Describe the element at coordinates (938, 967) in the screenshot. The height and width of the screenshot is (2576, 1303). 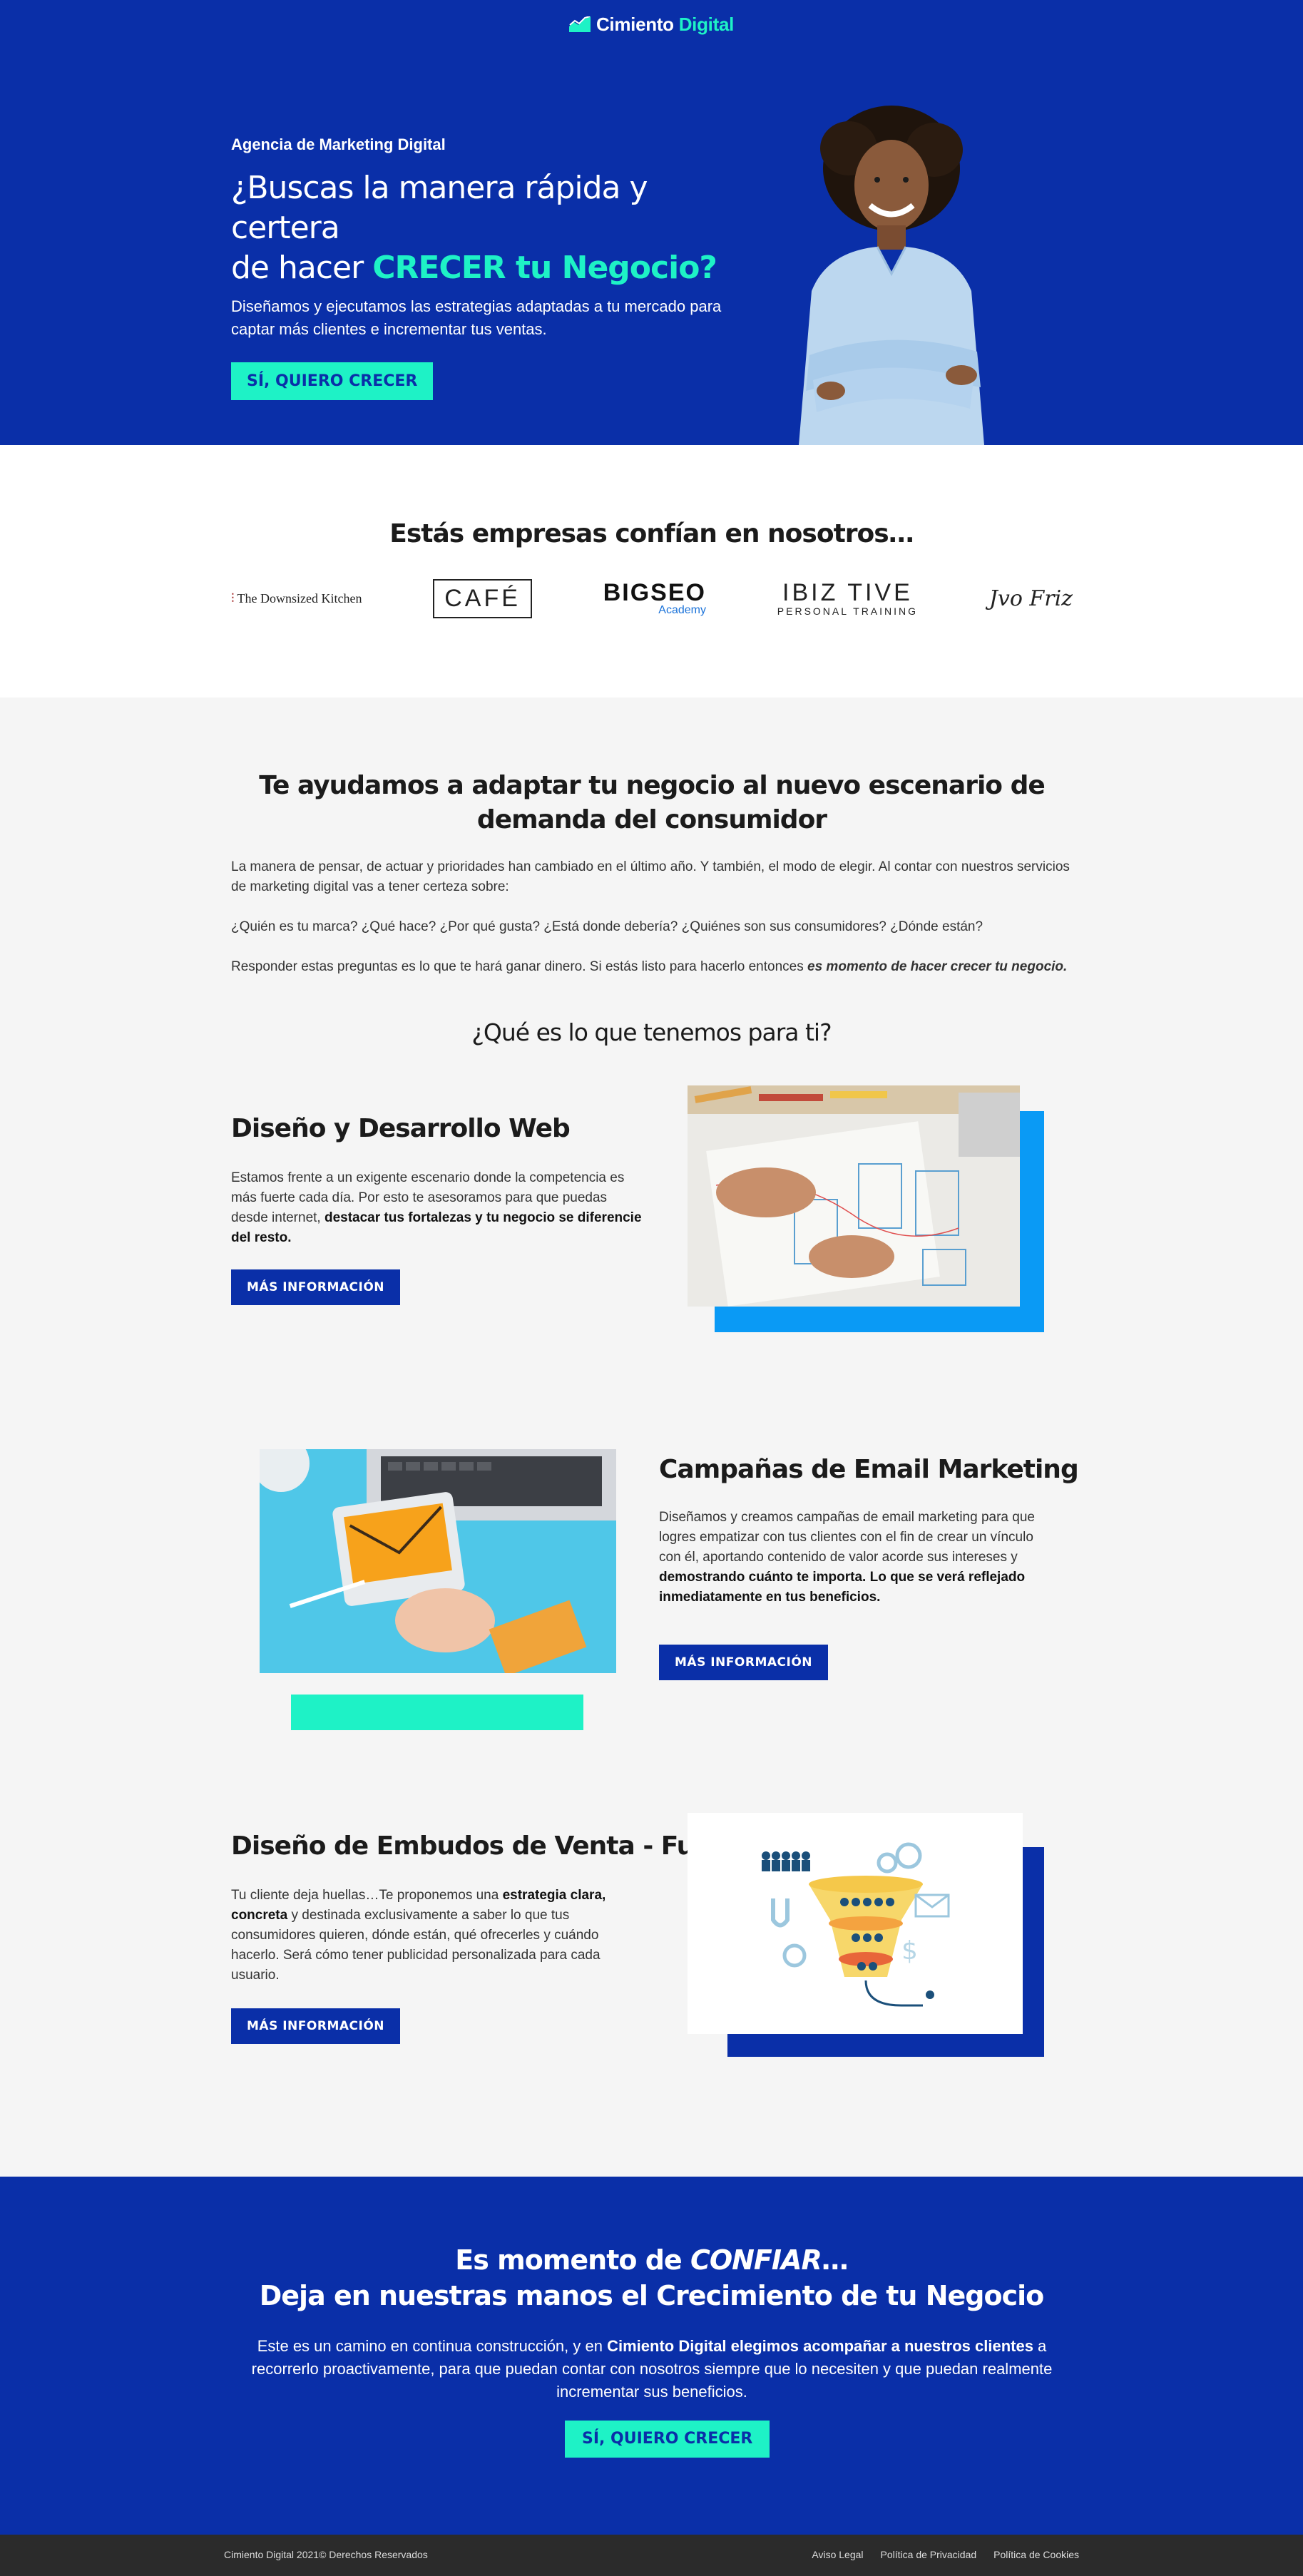
I see `intro-p3-emphasis: es momento de hacer crecer tu negocio.` at that location.